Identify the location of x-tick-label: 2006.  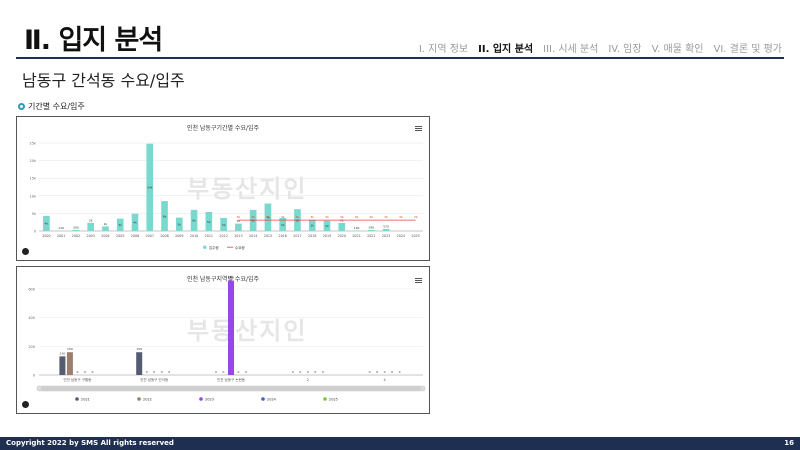
(135, 236).